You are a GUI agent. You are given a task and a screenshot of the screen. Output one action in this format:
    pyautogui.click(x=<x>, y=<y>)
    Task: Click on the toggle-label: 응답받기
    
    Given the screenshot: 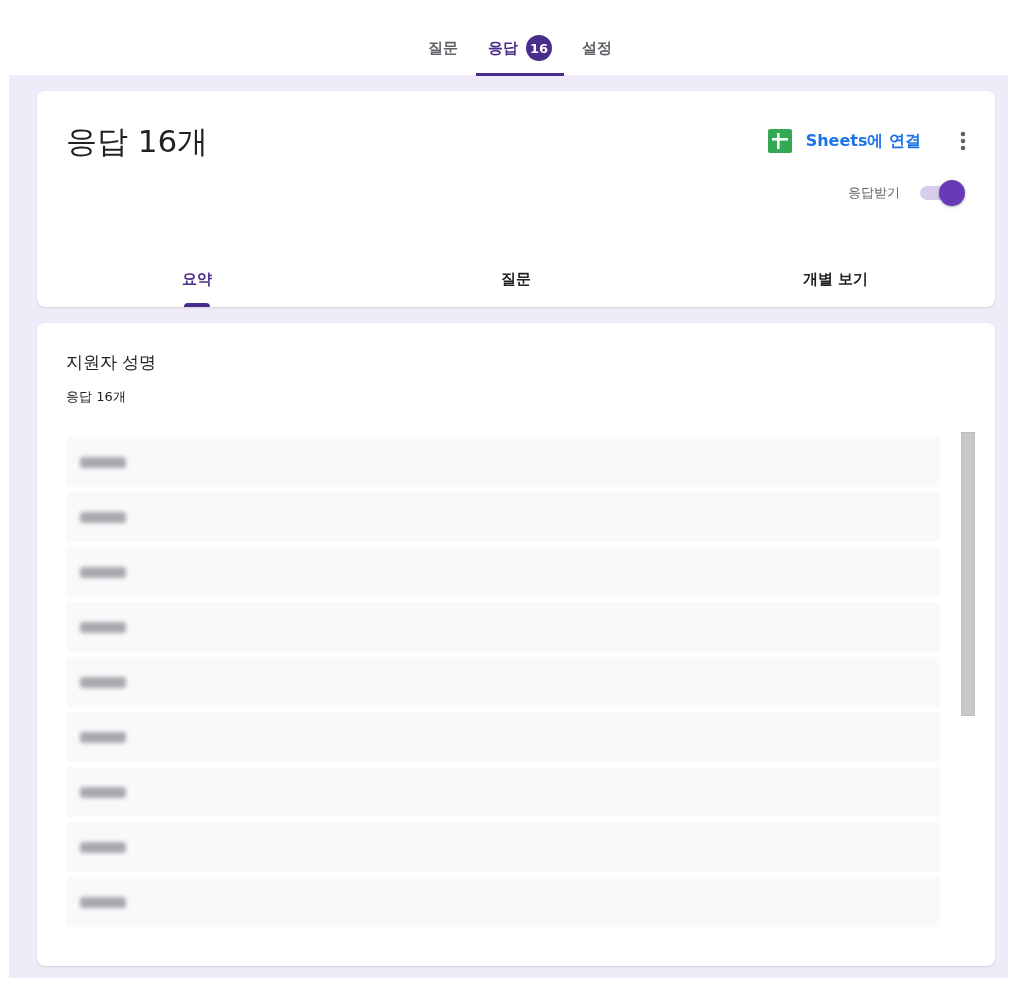 What is the action you would take?
    pyautogui.click(x=874, y=193)
    